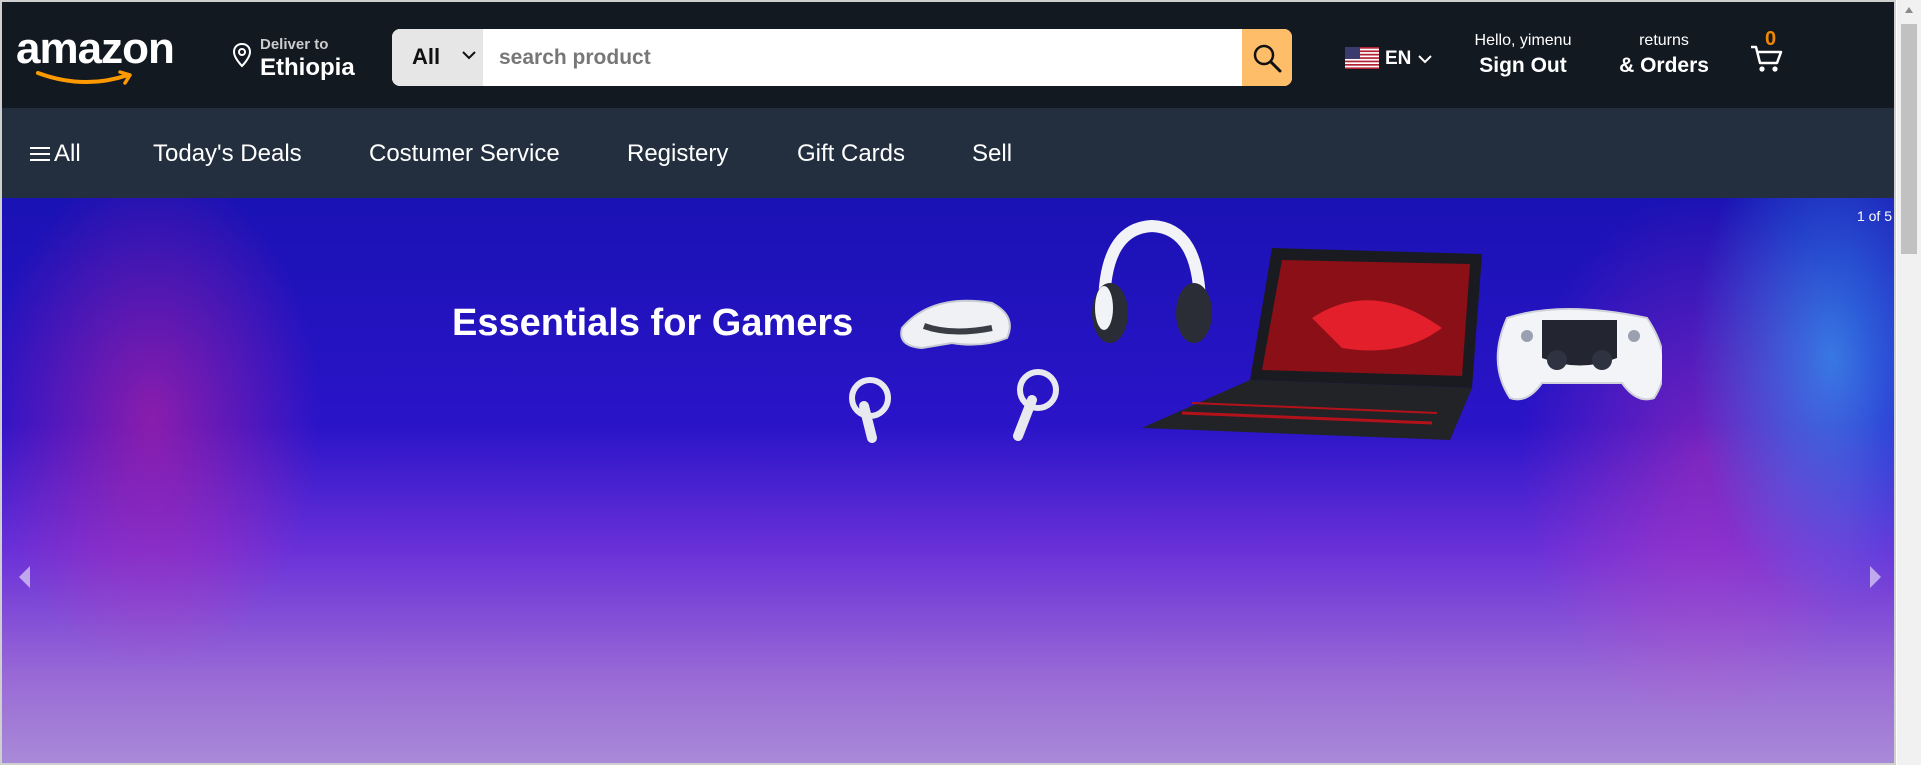  I want to click on search-bar: All, so click(842, 57).